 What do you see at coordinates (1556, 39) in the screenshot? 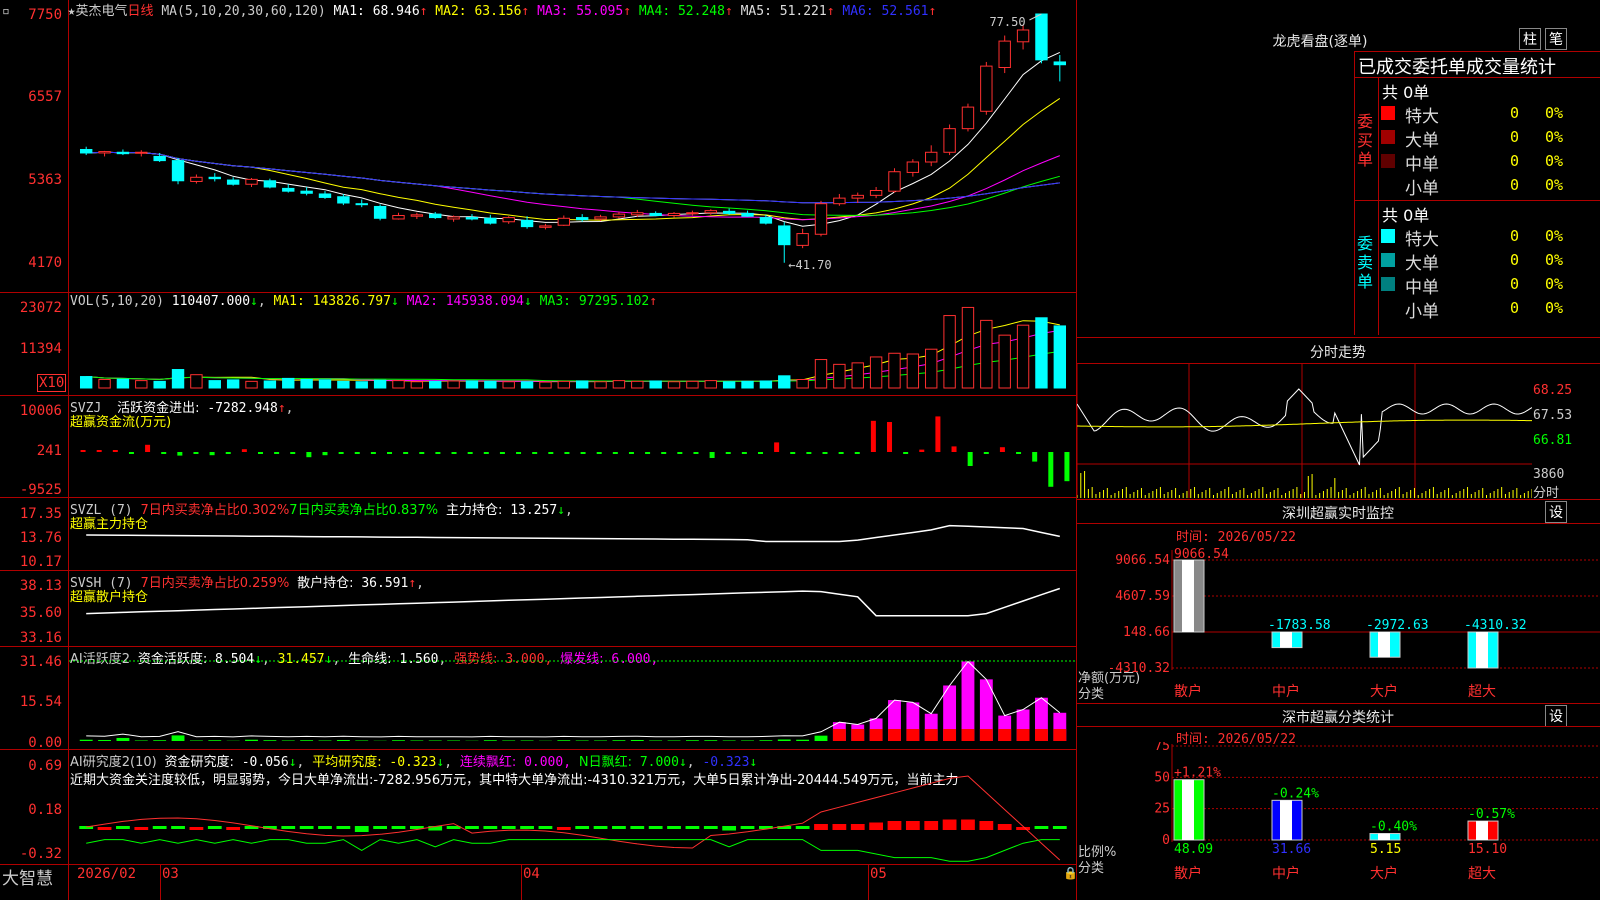
I see `tick-mode-button: 笔` at bounding box center [1556, 39].